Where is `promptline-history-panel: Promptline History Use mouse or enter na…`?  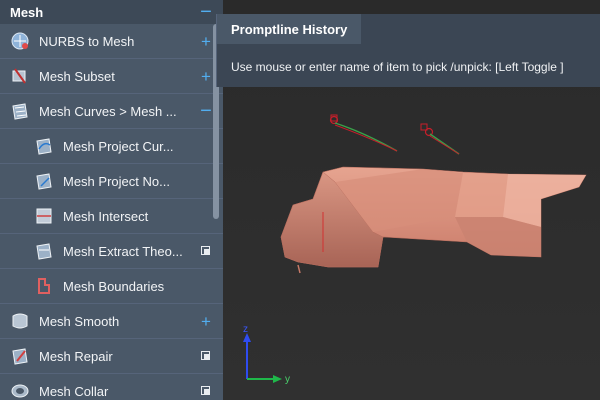
promptline-history-panel: Promptline History Use mouse or enter na… is located at coordinates (408, 50).